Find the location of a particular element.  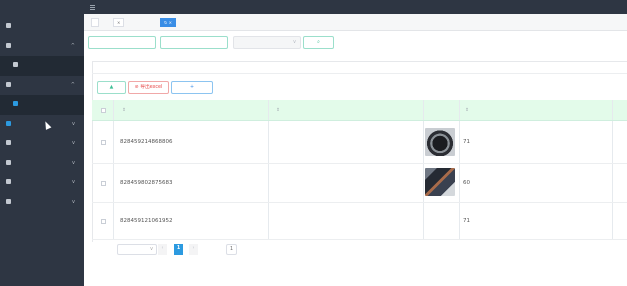

chevron-left-icon: ‹ is located at coordinates (162, 248).